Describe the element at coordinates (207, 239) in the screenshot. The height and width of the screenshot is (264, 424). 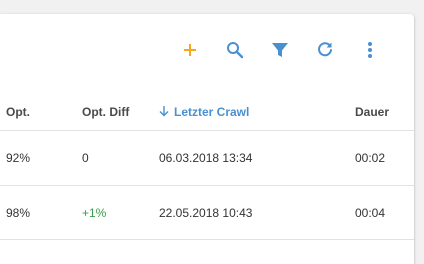
I see `row-divider` at that location.